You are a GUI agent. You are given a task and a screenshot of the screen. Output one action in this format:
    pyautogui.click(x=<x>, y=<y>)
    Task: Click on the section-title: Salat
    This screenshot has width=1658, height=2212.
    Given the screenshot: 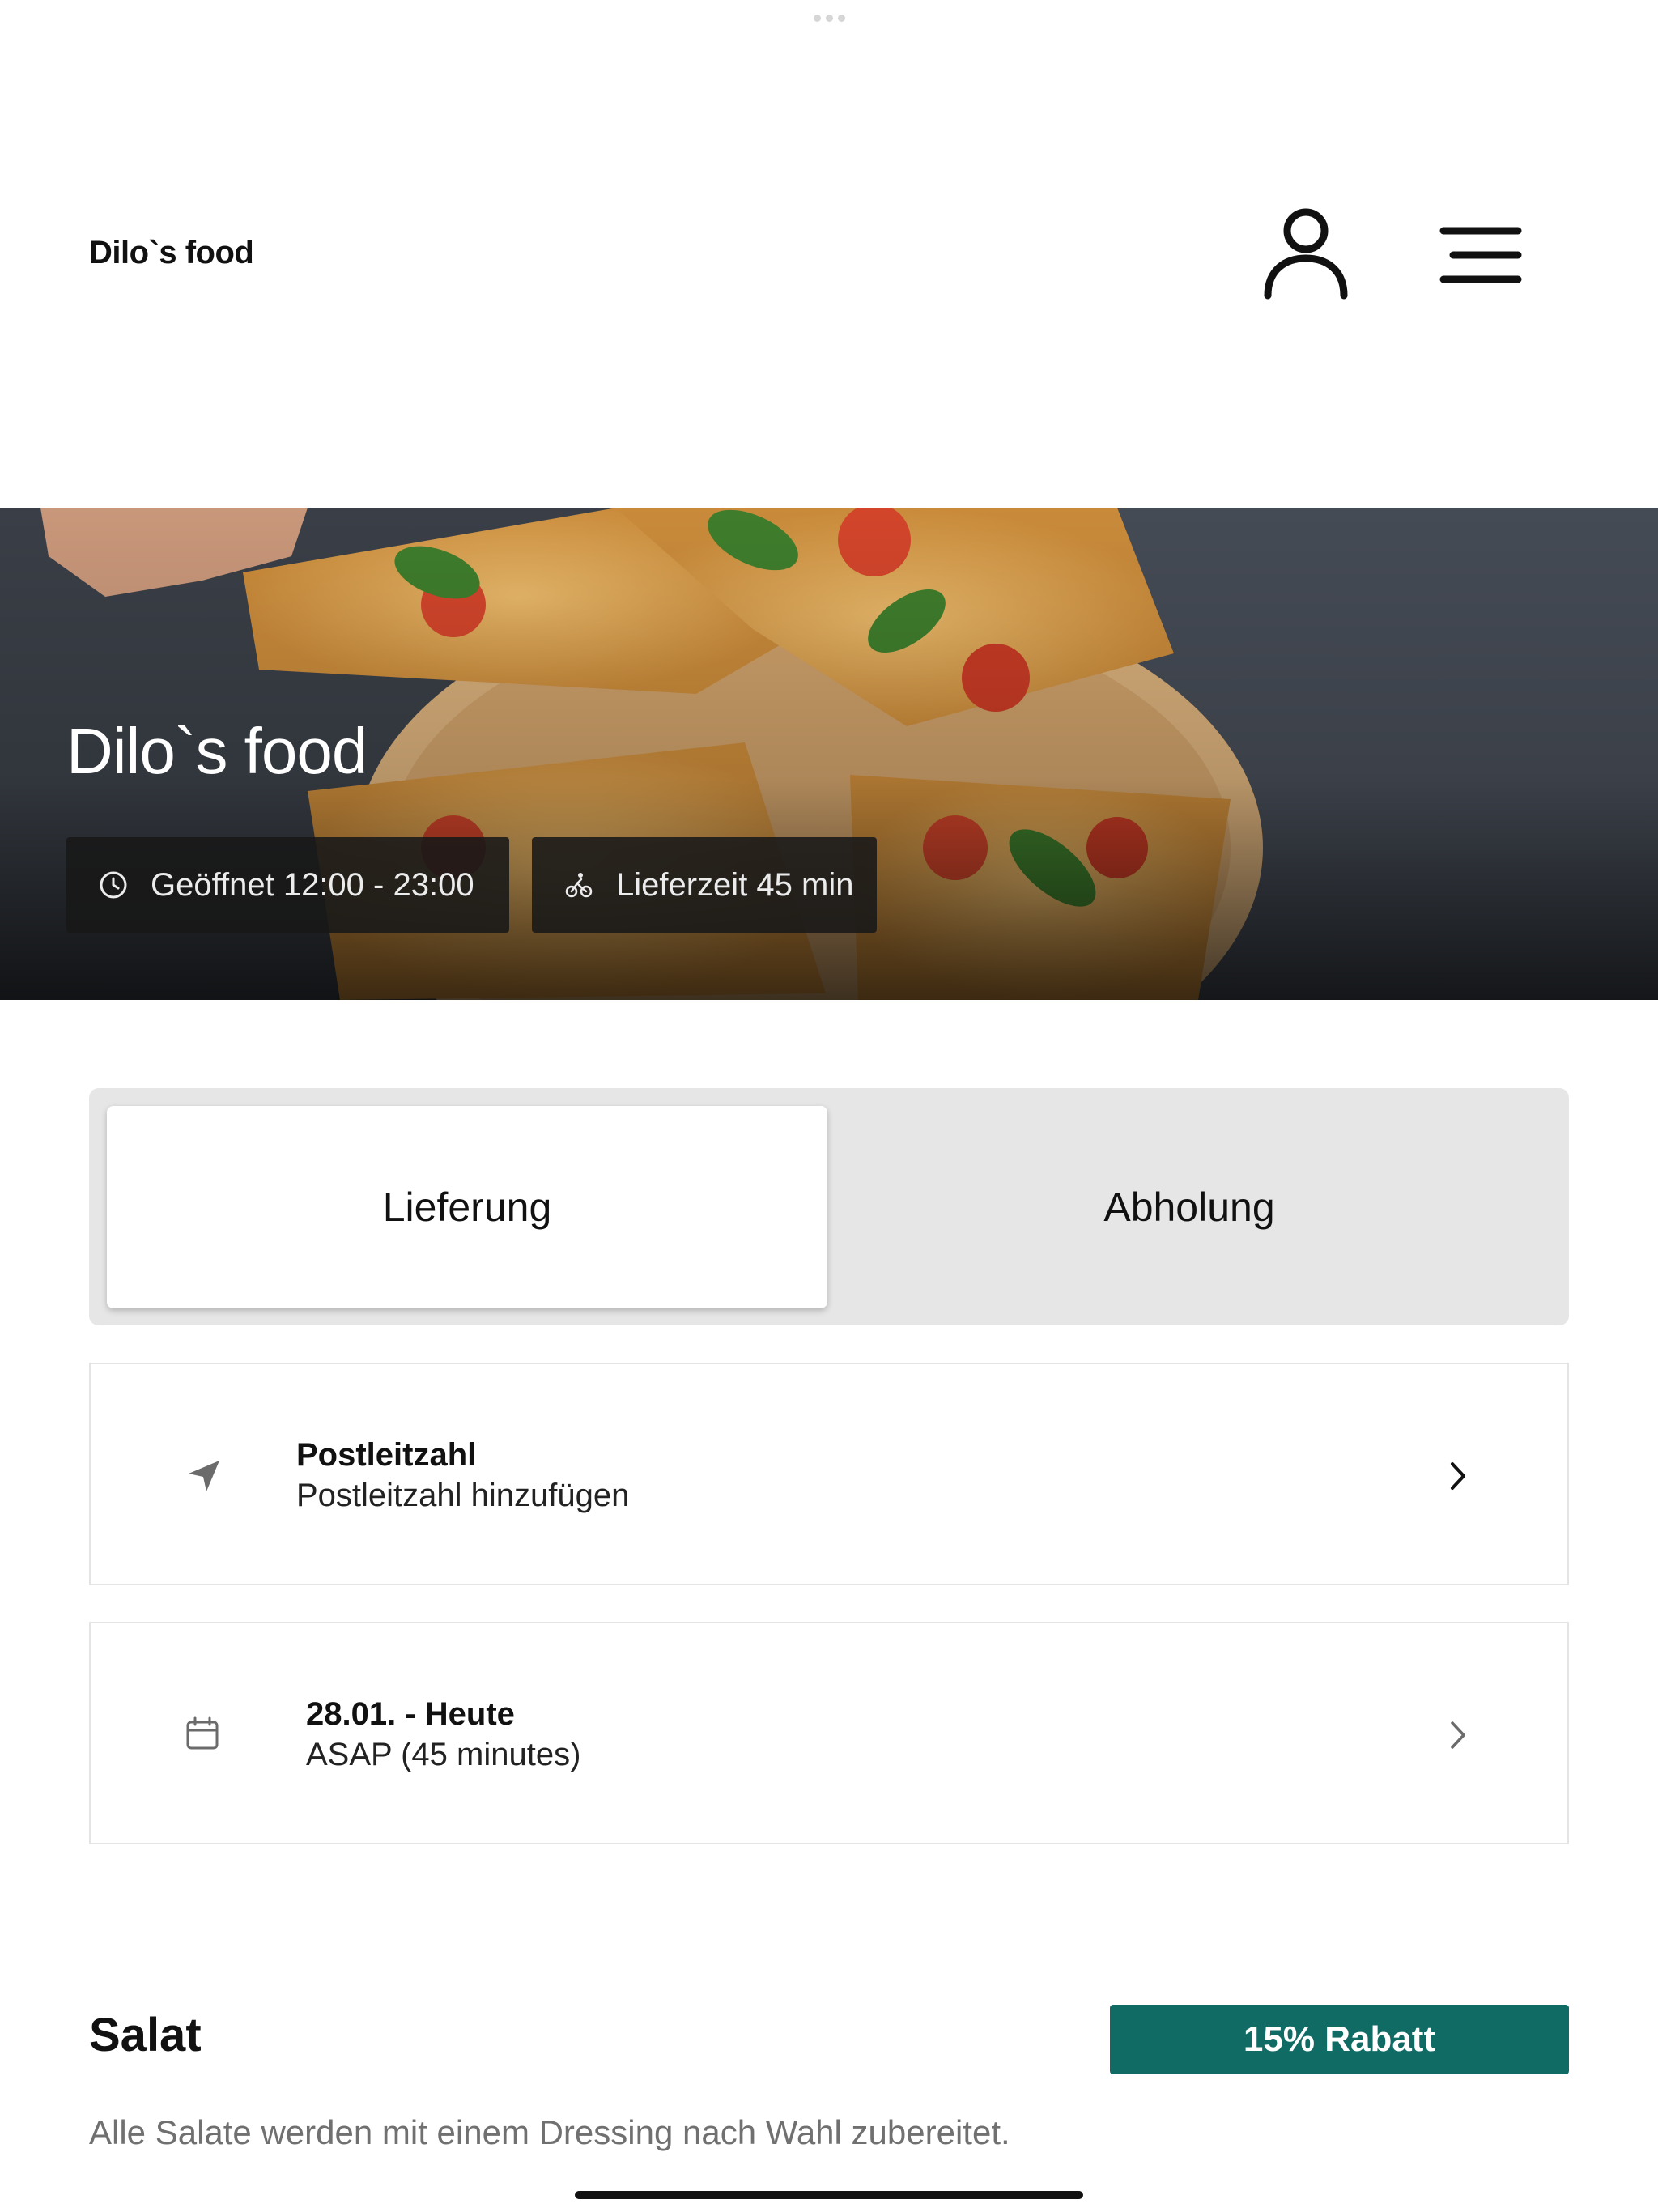 What is the action you would take?
    pyautogui.click(x=145, y=2035)
    